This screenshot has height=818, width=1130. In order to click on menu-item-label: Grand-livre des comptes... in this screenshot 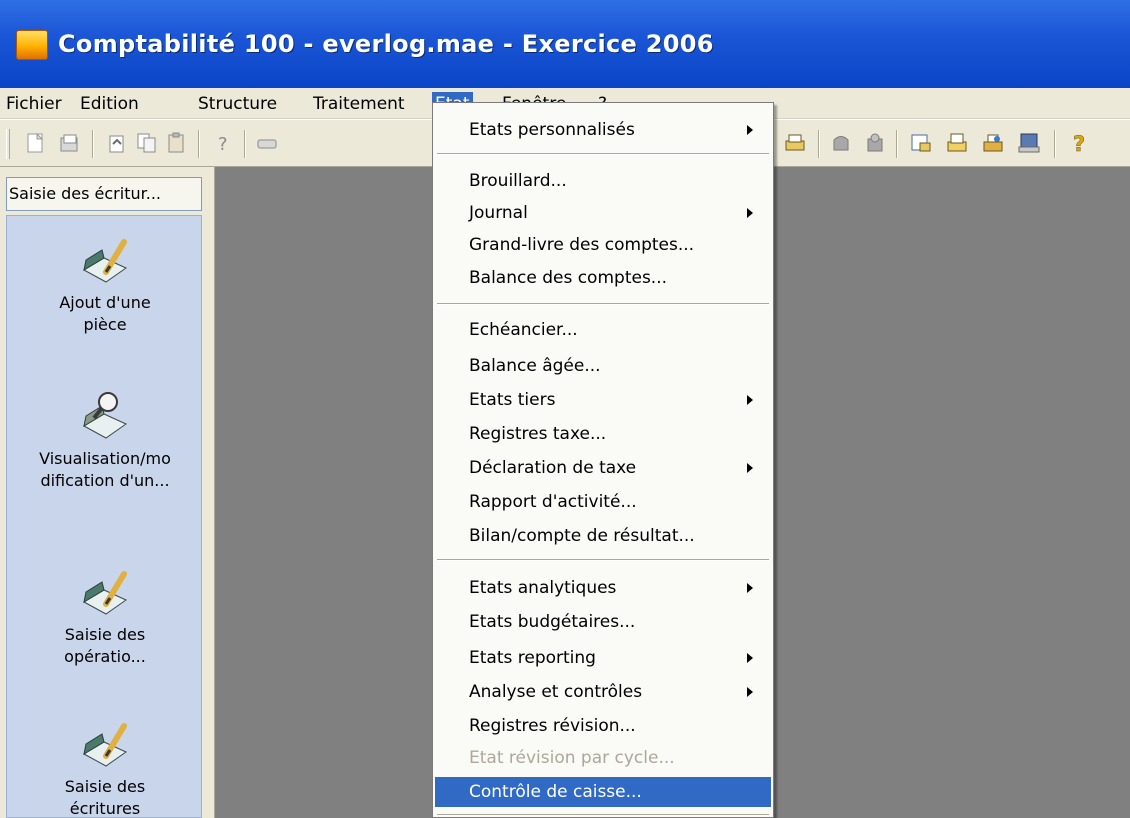, I will do `click(582, 245)`.